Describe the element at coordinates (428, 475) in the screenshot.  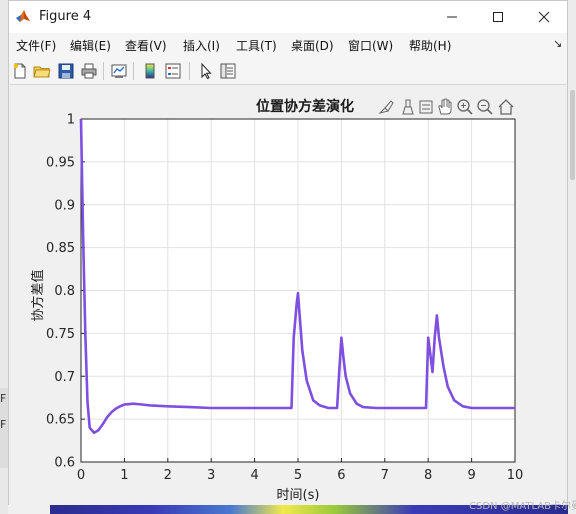
I see `x-tick-label: 8` at that location.